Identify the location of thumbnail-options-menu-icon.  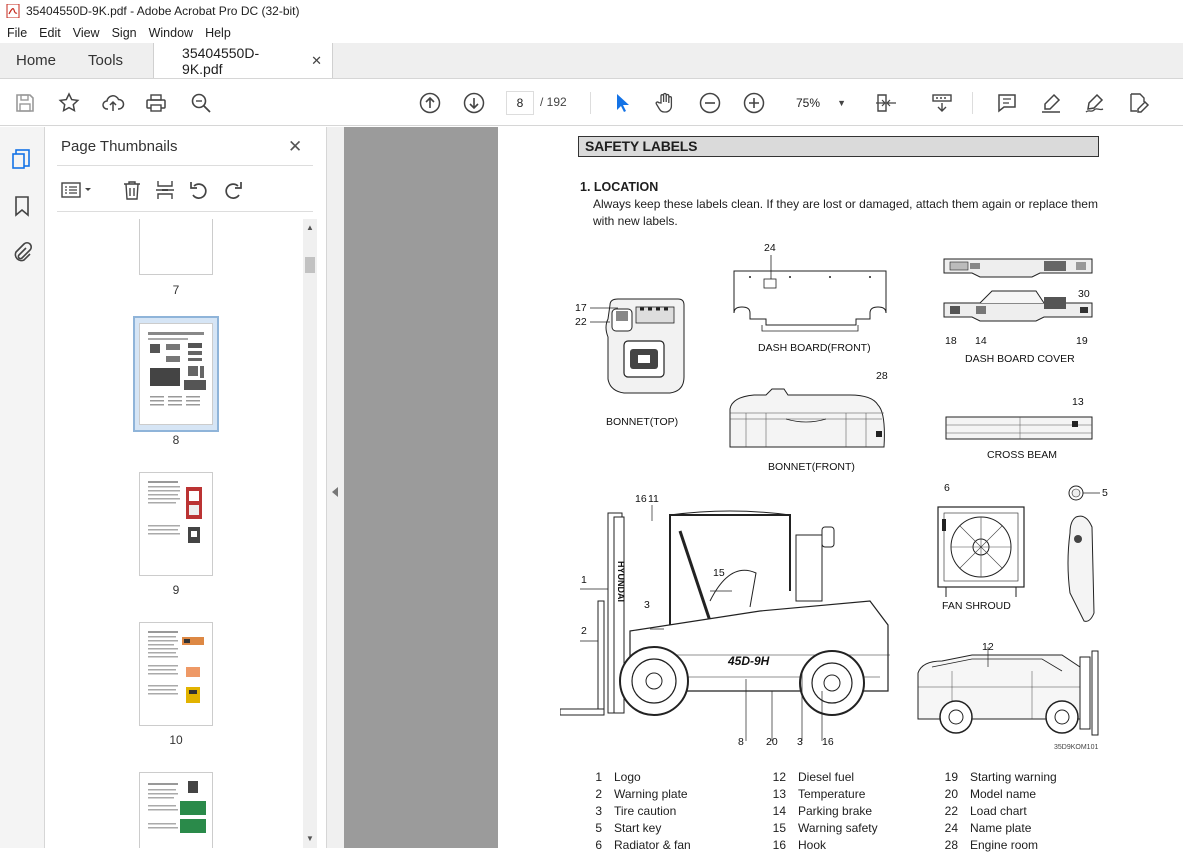
(78, 190).